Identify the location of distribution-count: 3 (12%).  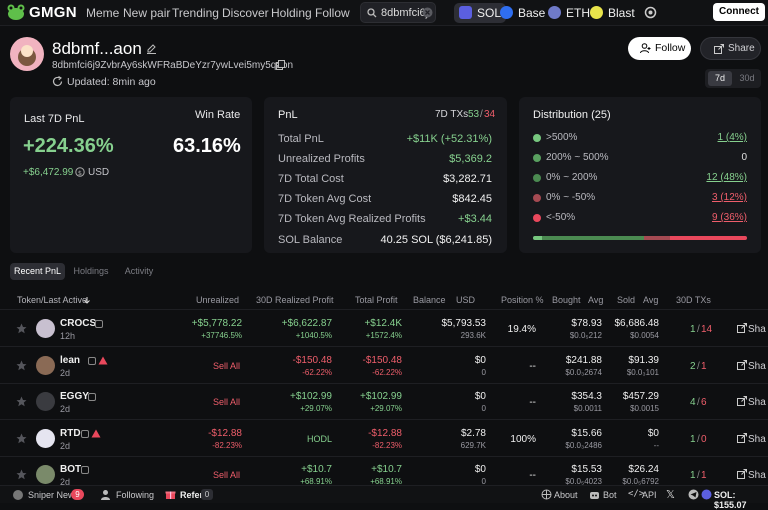
(729, 197).